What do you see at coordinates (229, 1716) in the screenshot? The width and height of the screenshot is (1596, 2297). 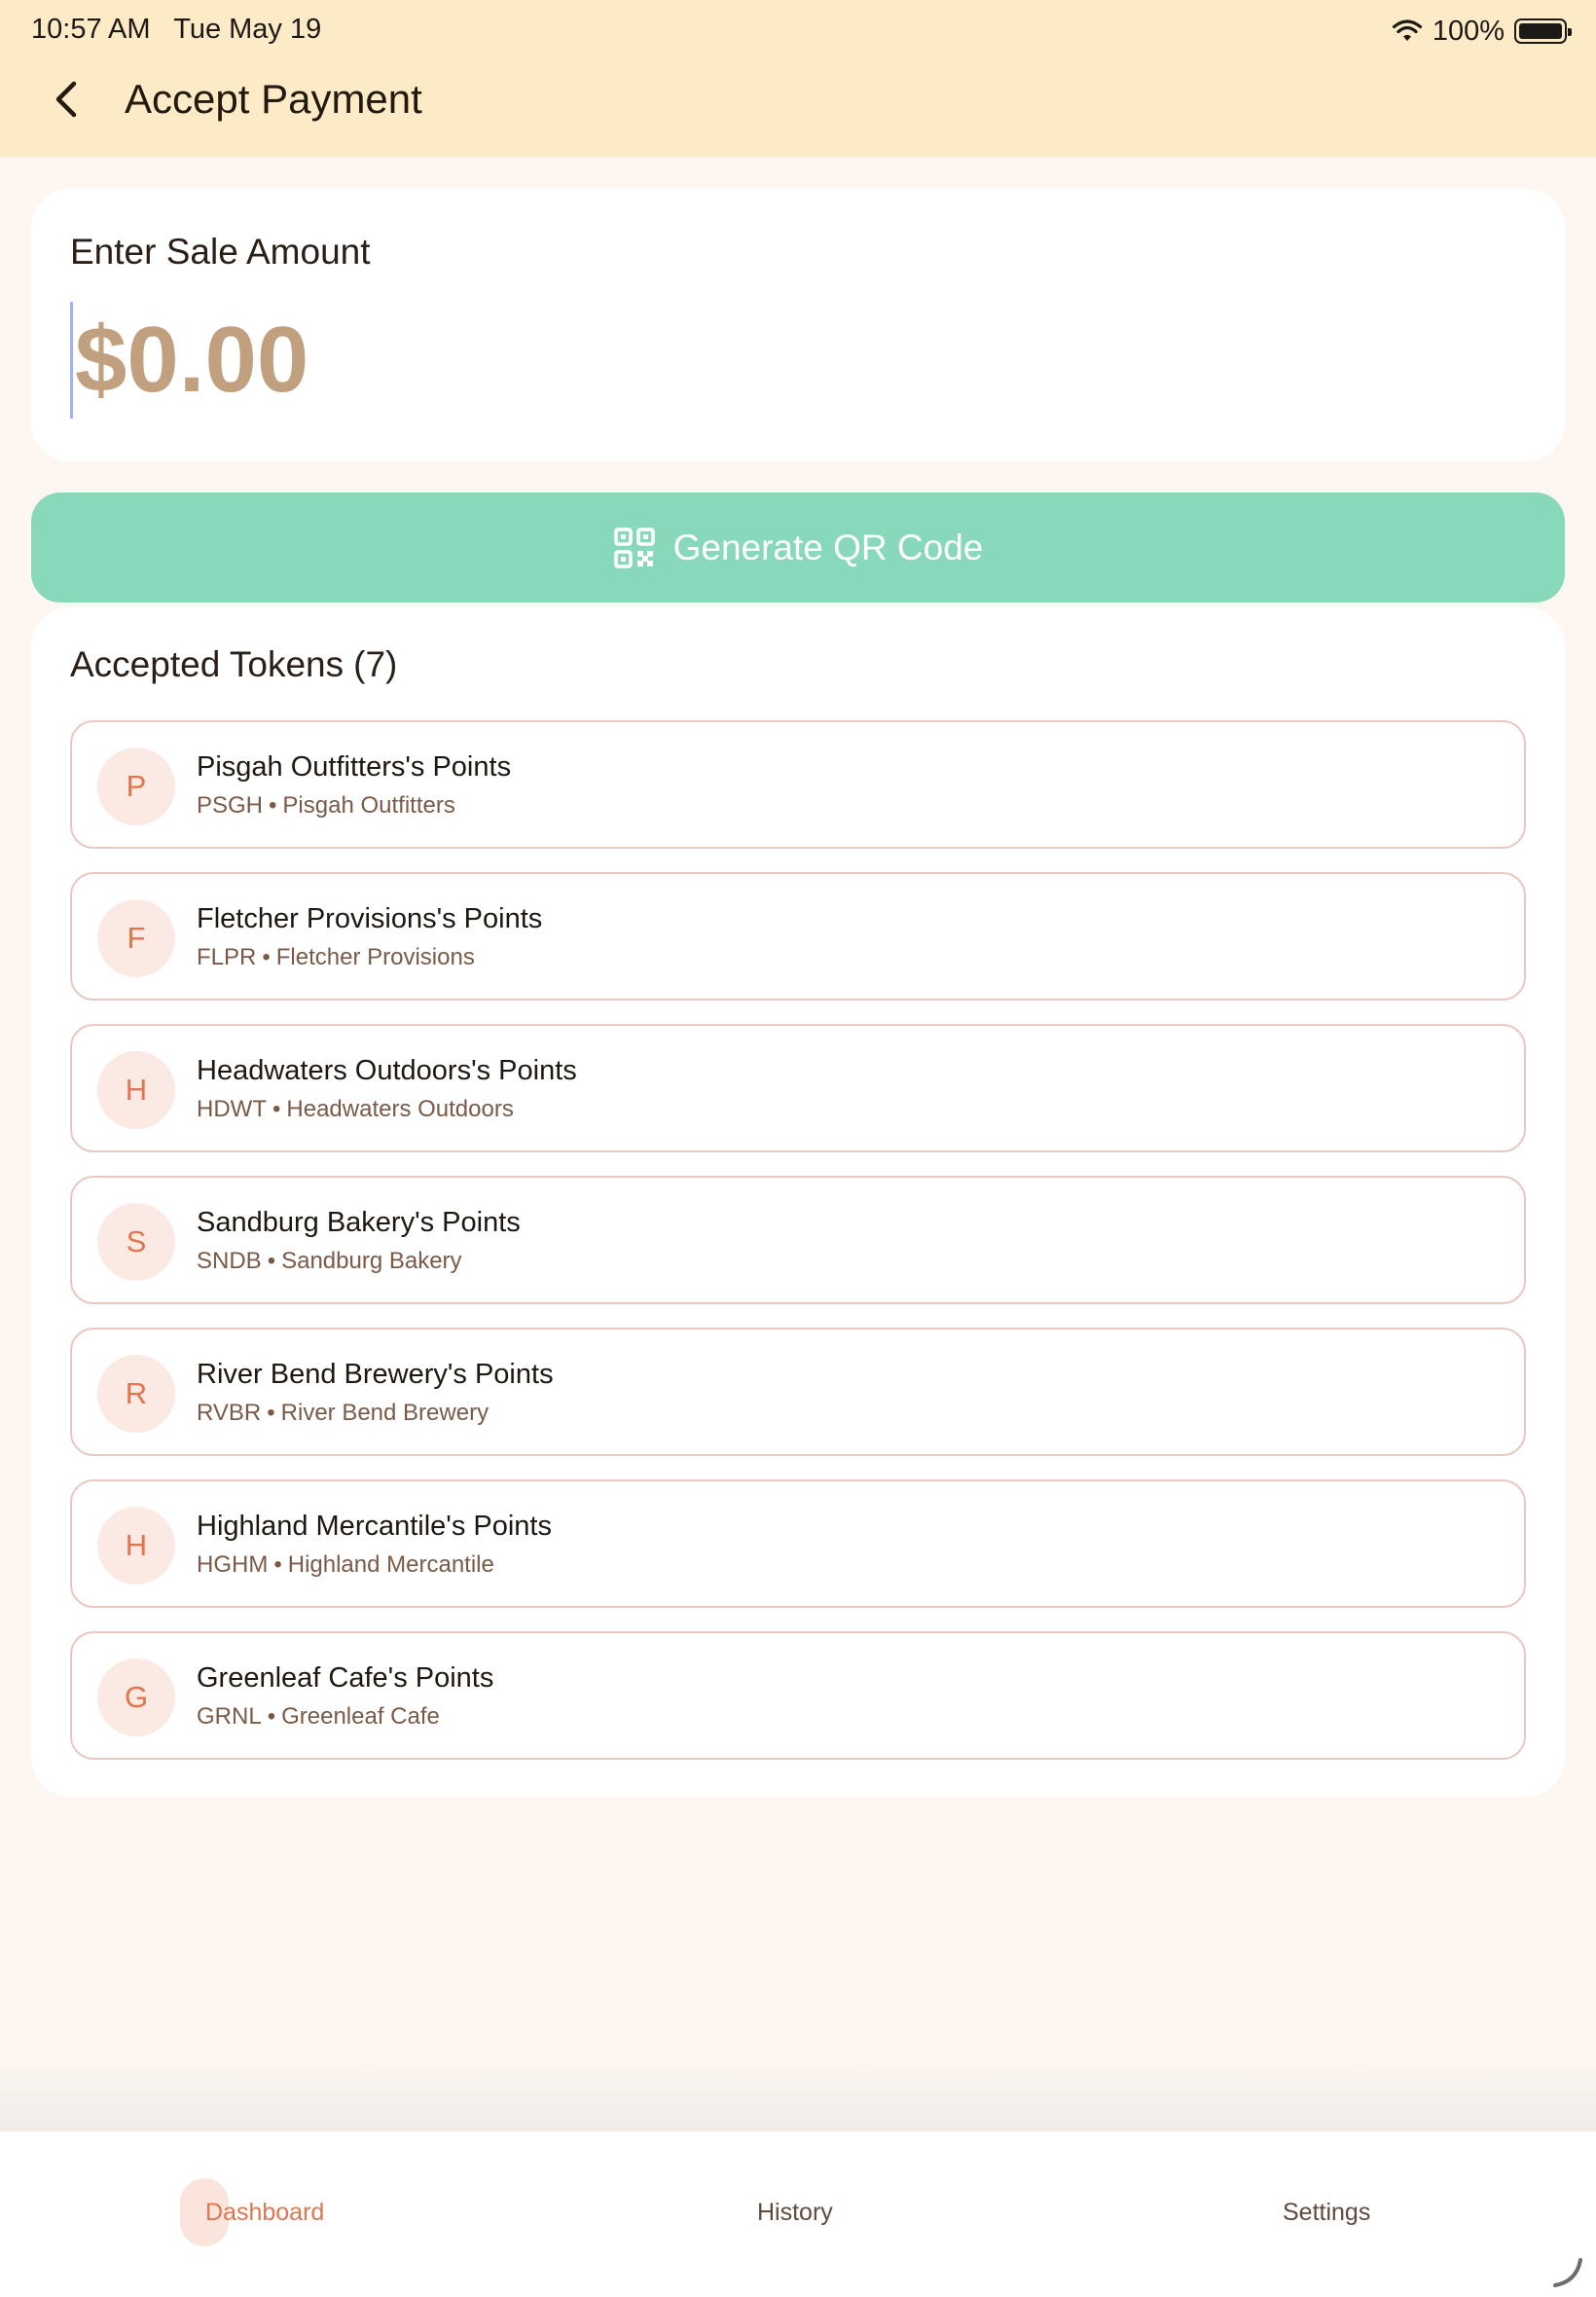 I see `token-symbol: GRNL` at bounding box center [229, 1716].